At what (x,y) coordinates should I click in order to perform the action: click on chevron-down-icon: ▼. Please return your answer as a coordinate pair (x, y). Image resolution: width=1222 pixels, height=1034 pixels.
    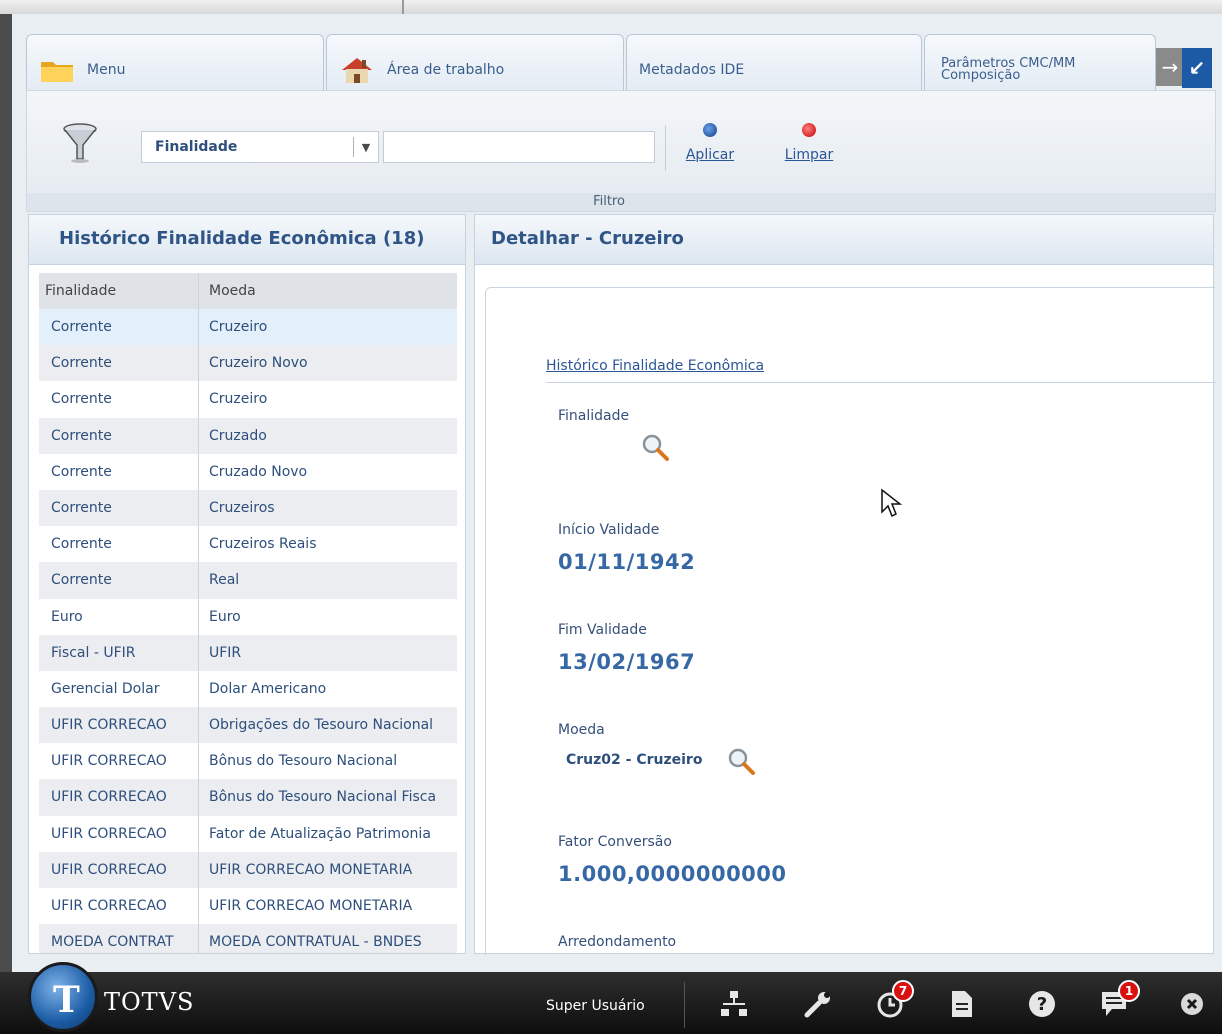
    Looking at the image, I should click on (366, 147).